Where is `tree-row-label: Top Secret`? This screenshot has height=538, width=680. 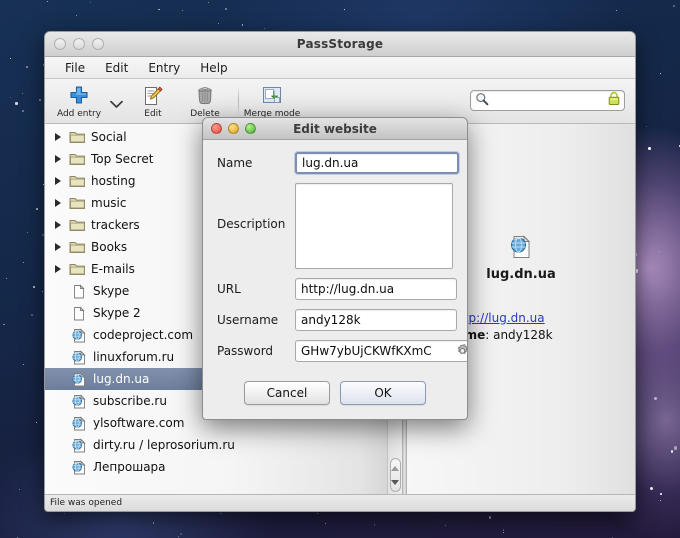
tree-row-label: Top Secret is located at coordinates (122, 159).